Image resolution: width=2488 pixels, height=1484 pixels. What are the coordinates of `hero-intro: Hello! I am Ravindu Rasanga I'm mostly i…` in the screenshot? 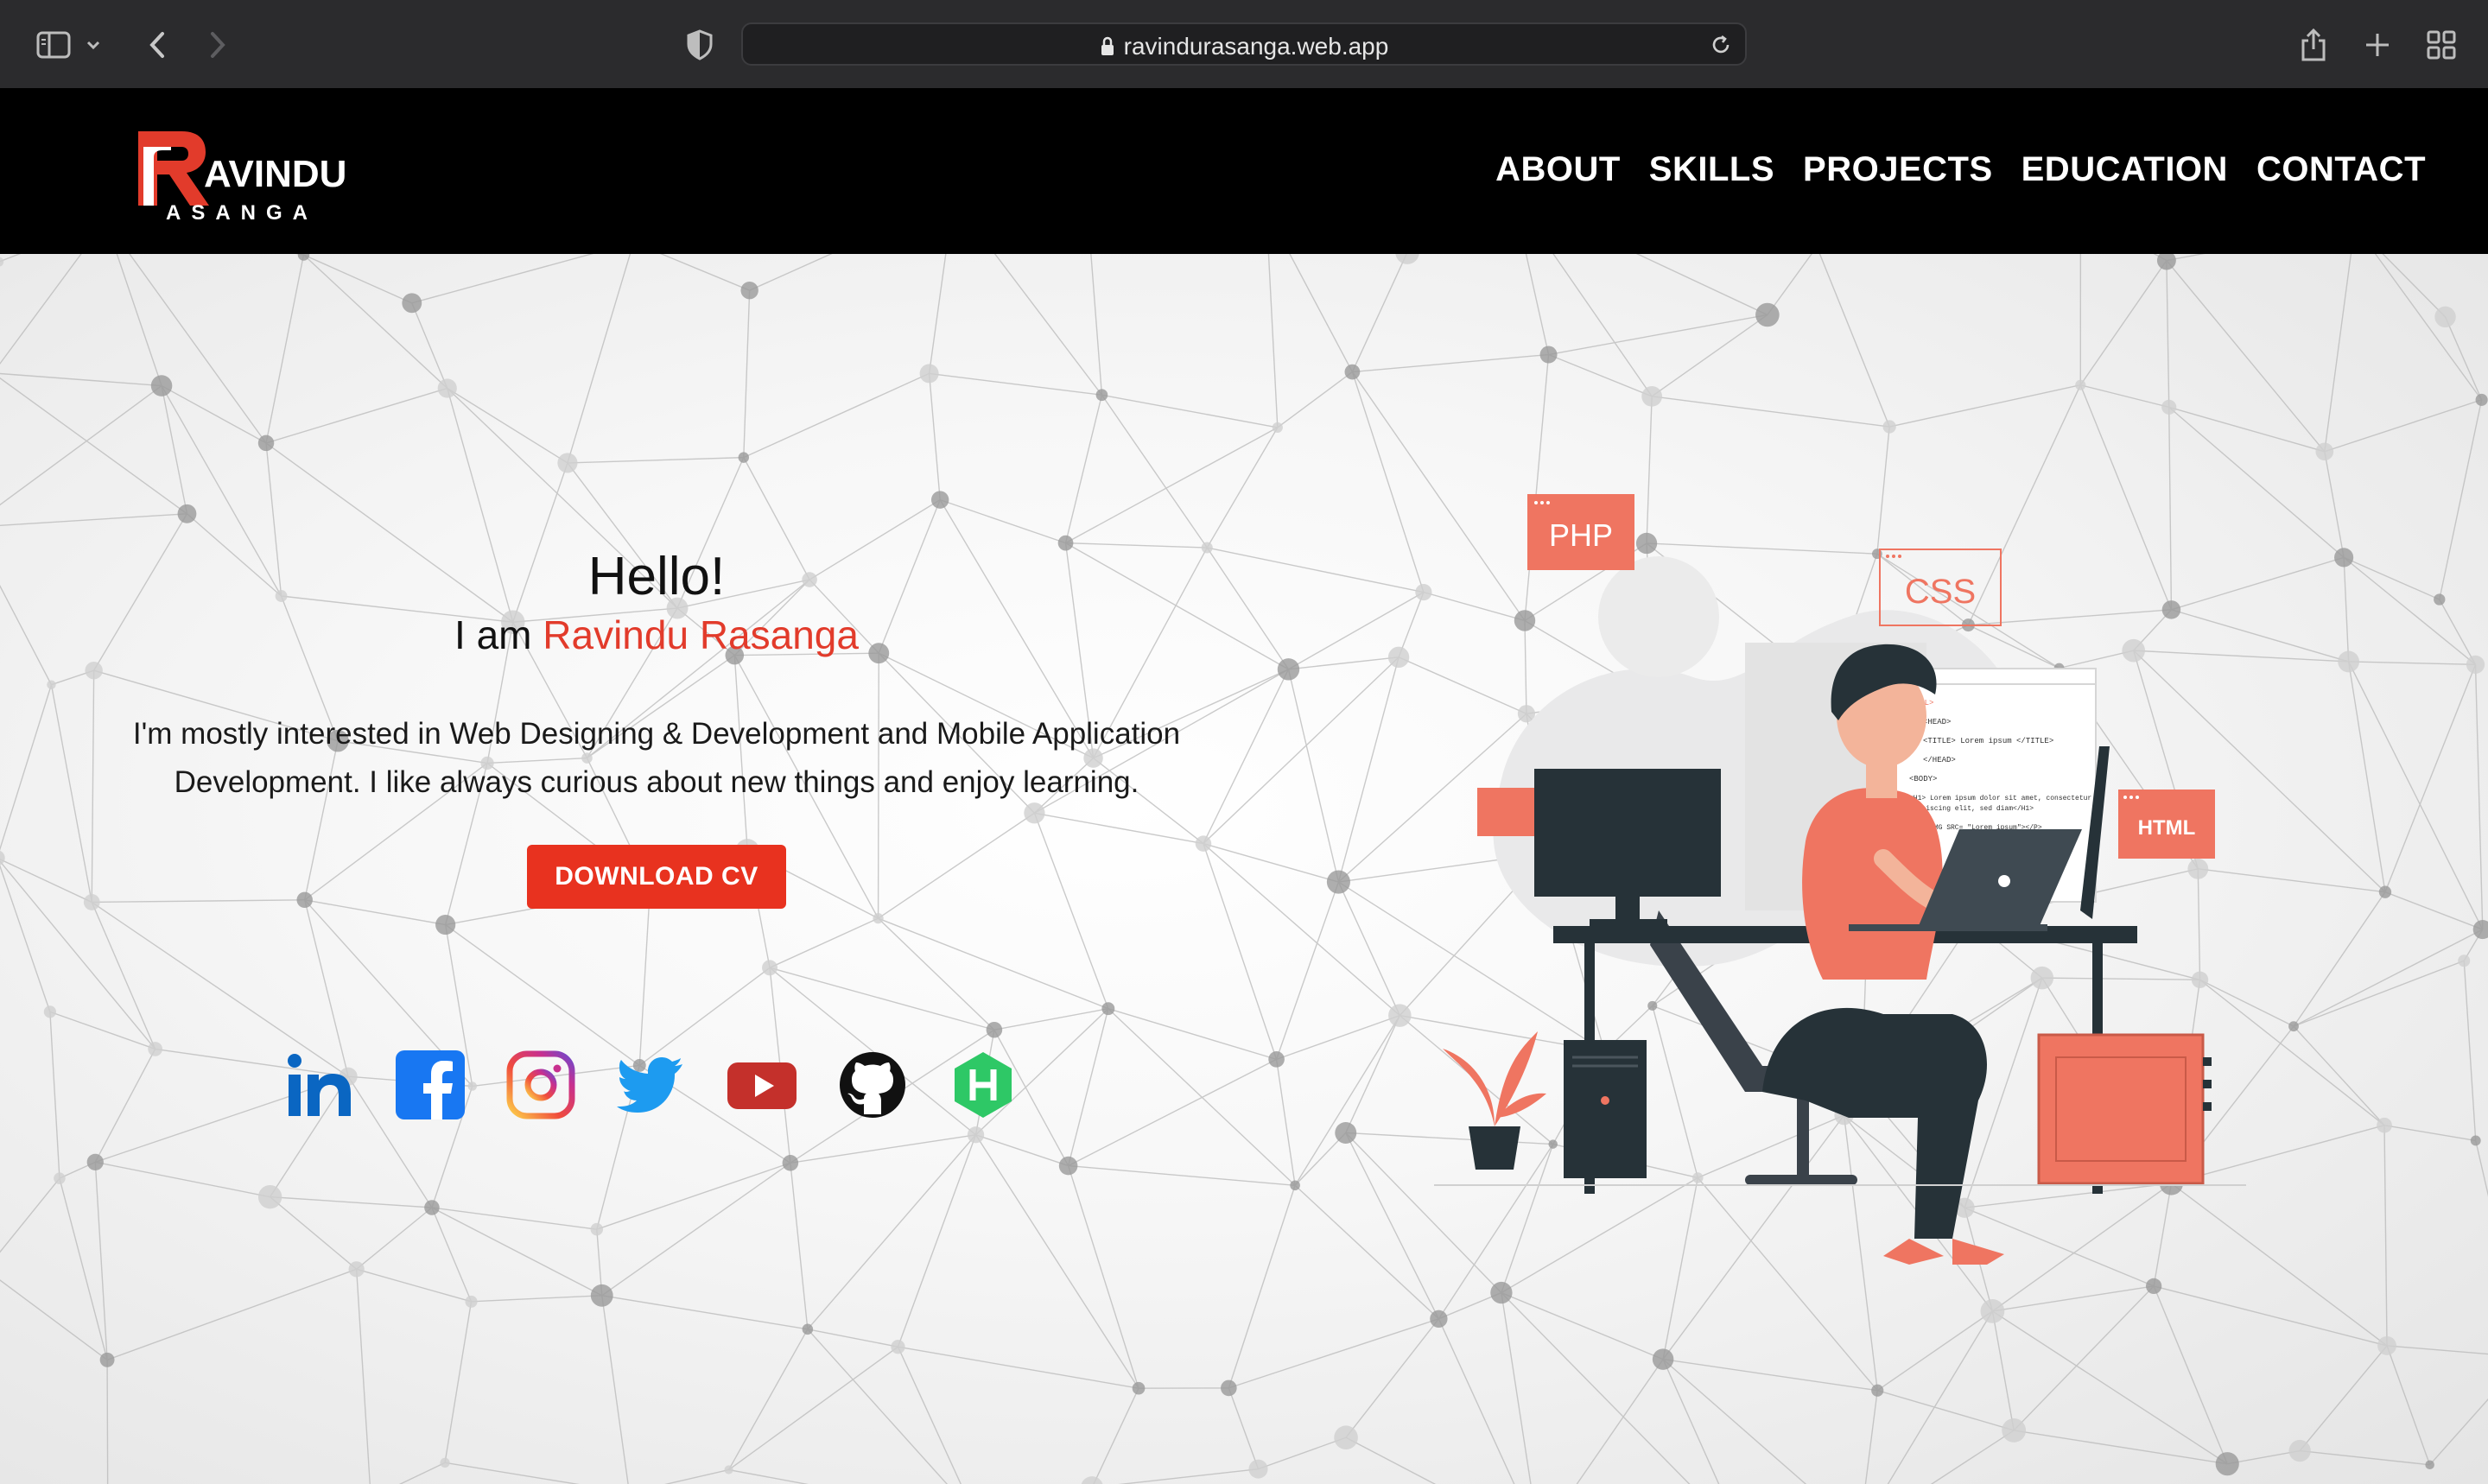 It's located at (656, 728).